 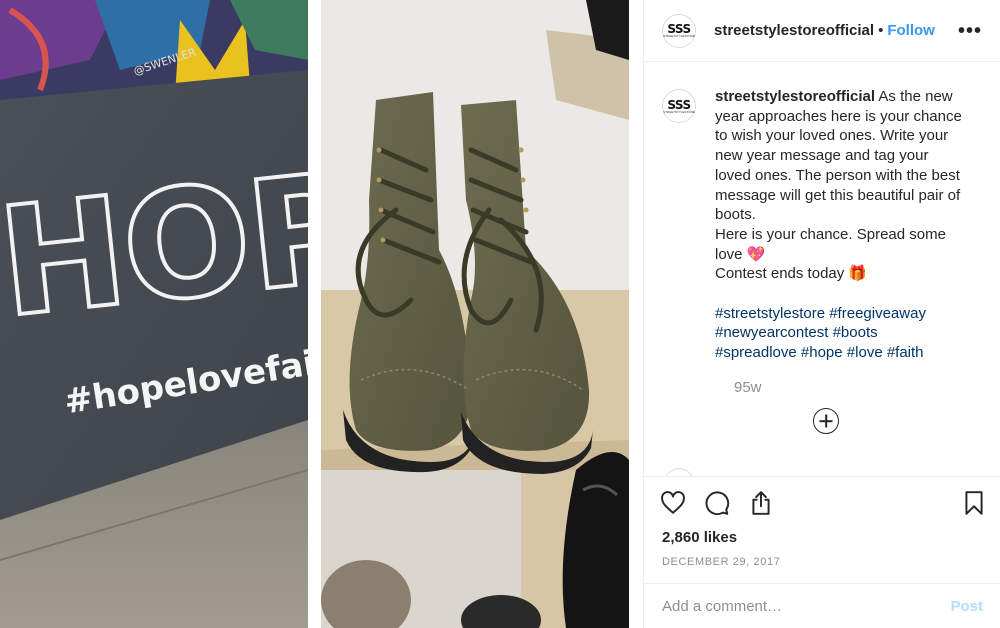 I want to click on hashtag-link: #spreadlove, so click(x=756, y=352).